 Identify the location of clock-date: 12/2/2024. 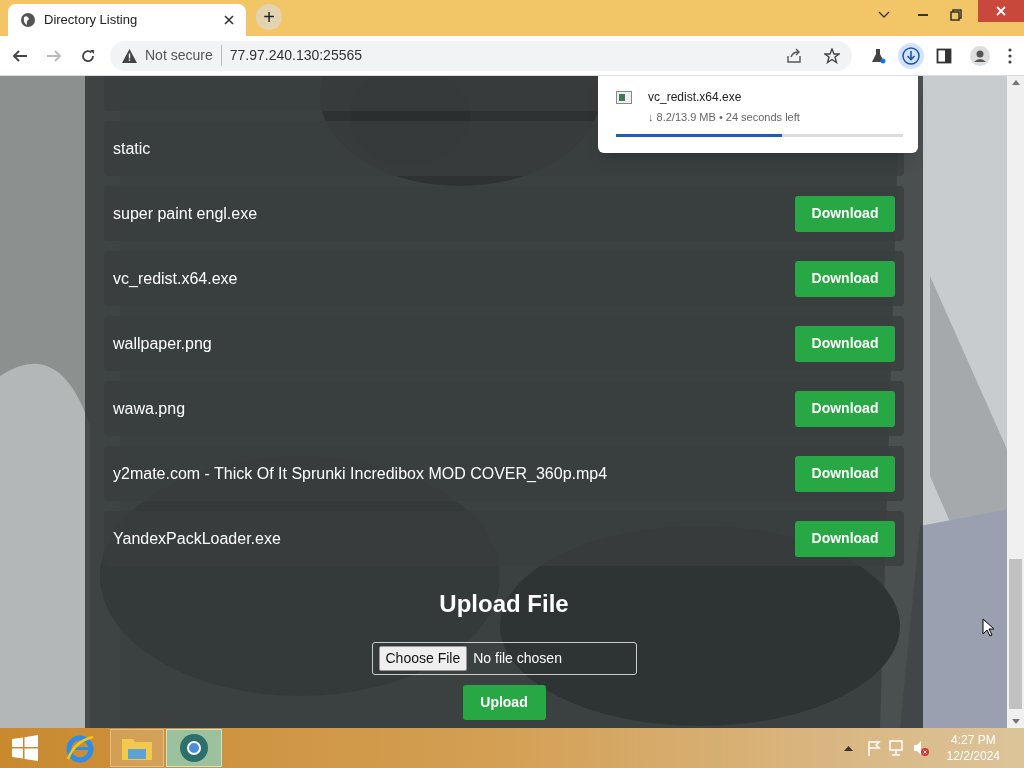
(973, 756).